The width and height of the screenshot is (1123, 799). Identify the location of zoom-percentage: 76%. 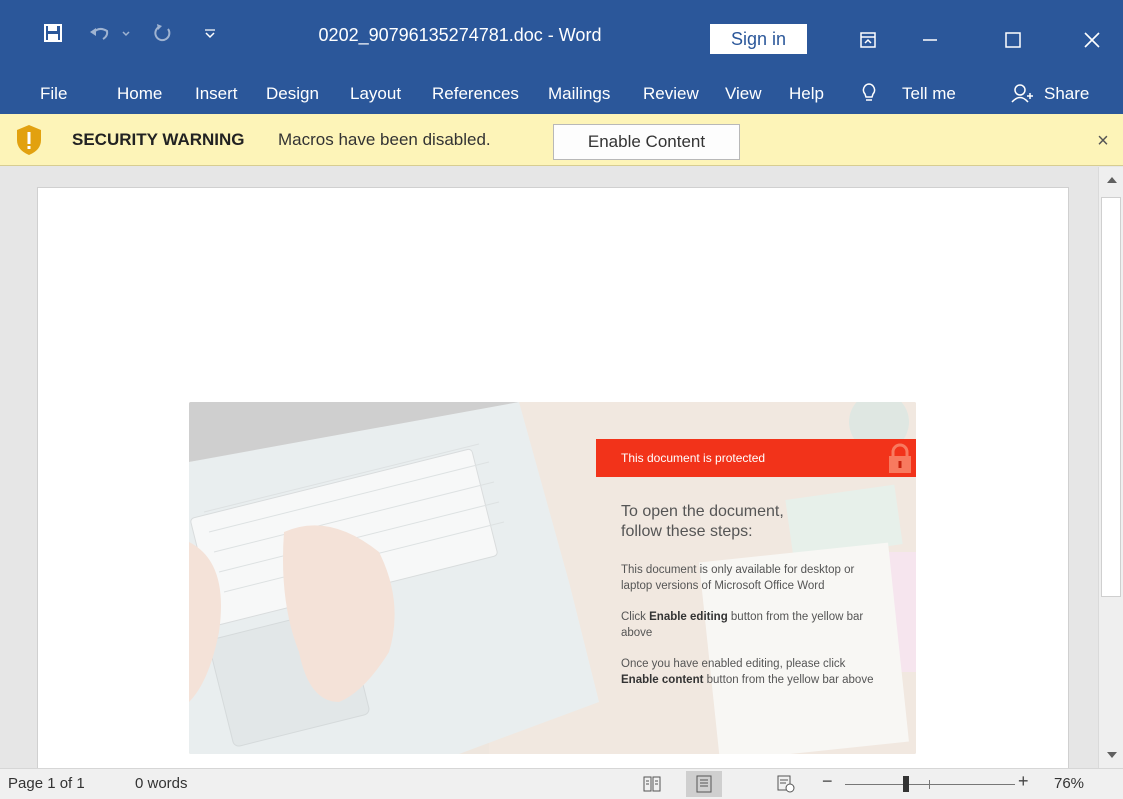
(1069, 783).